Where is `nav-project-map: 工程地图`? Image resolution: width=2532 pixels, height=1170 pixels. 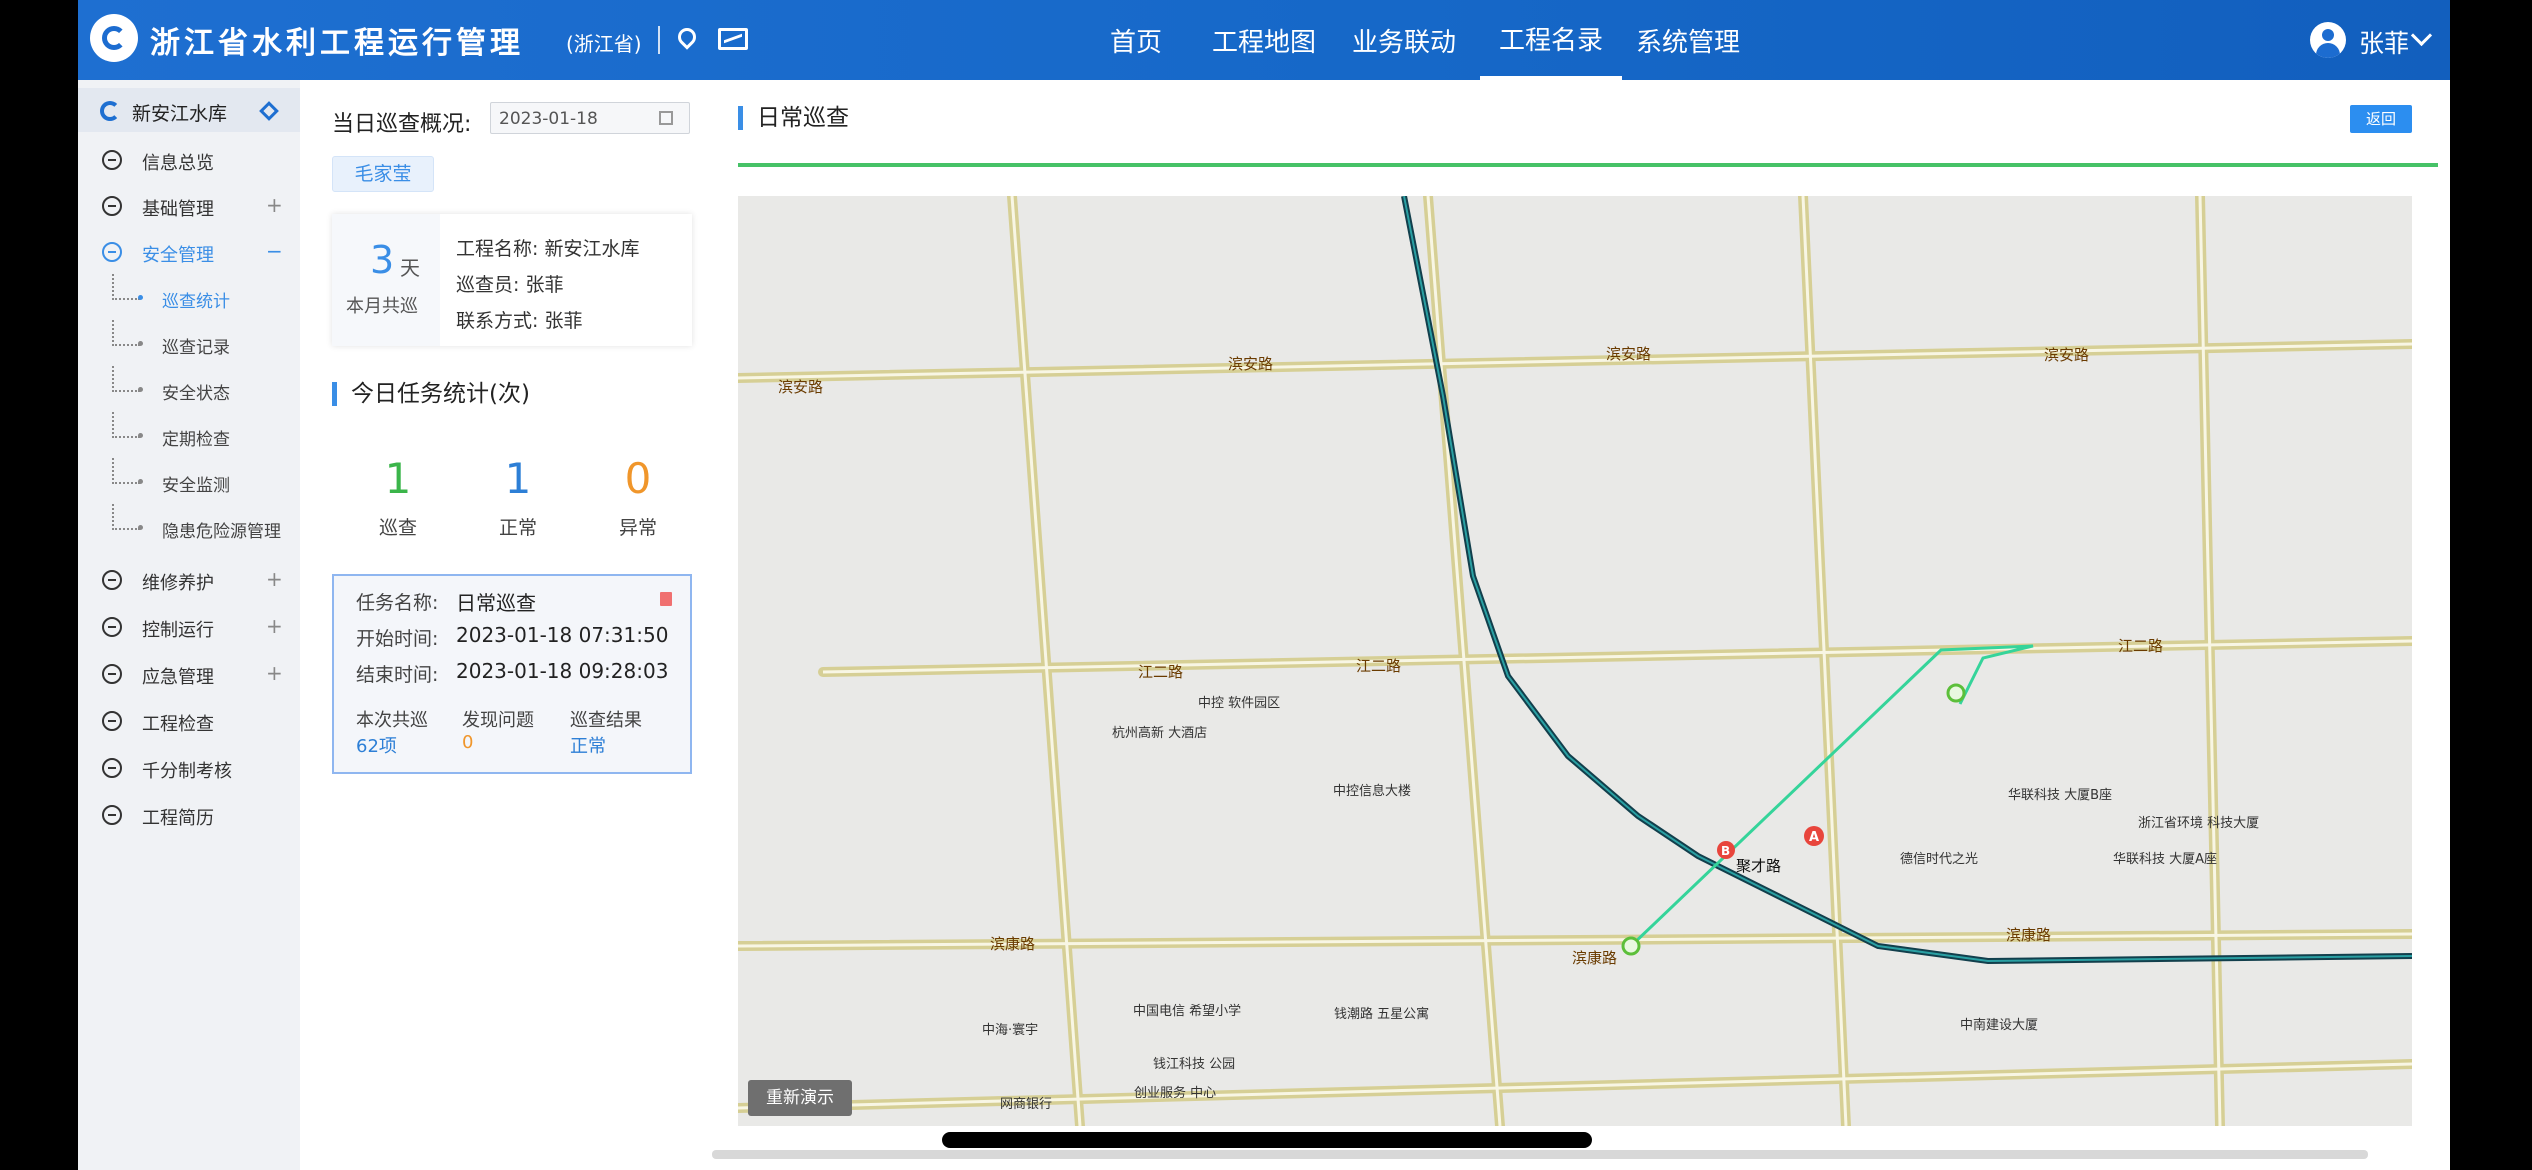
nav-project-map: 工程地图 is located at coordinates (1264, 40).